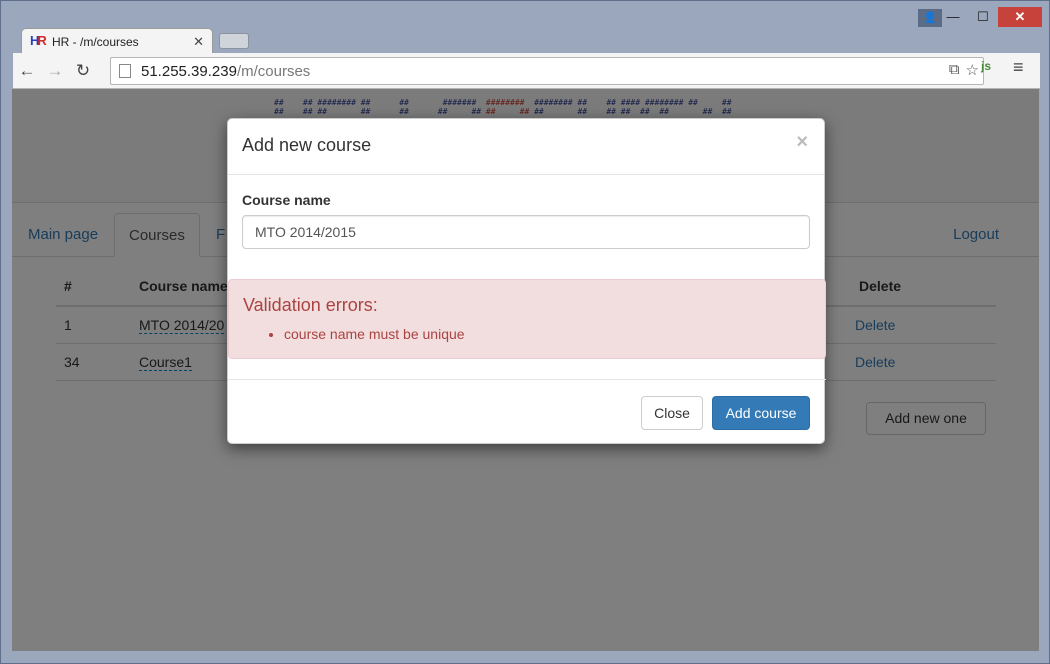 The height and width of the screenshot is (664, 1050). I want to click on user-icon: 👤, so click(930, 18).